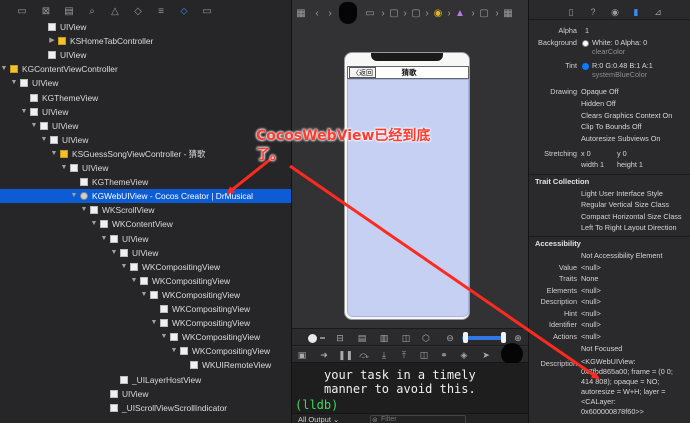 This screenshot has height=423, width=690. Describe the element at coordinates (115, 12) in the screenshot. I see `issue-icon: △` at that location.